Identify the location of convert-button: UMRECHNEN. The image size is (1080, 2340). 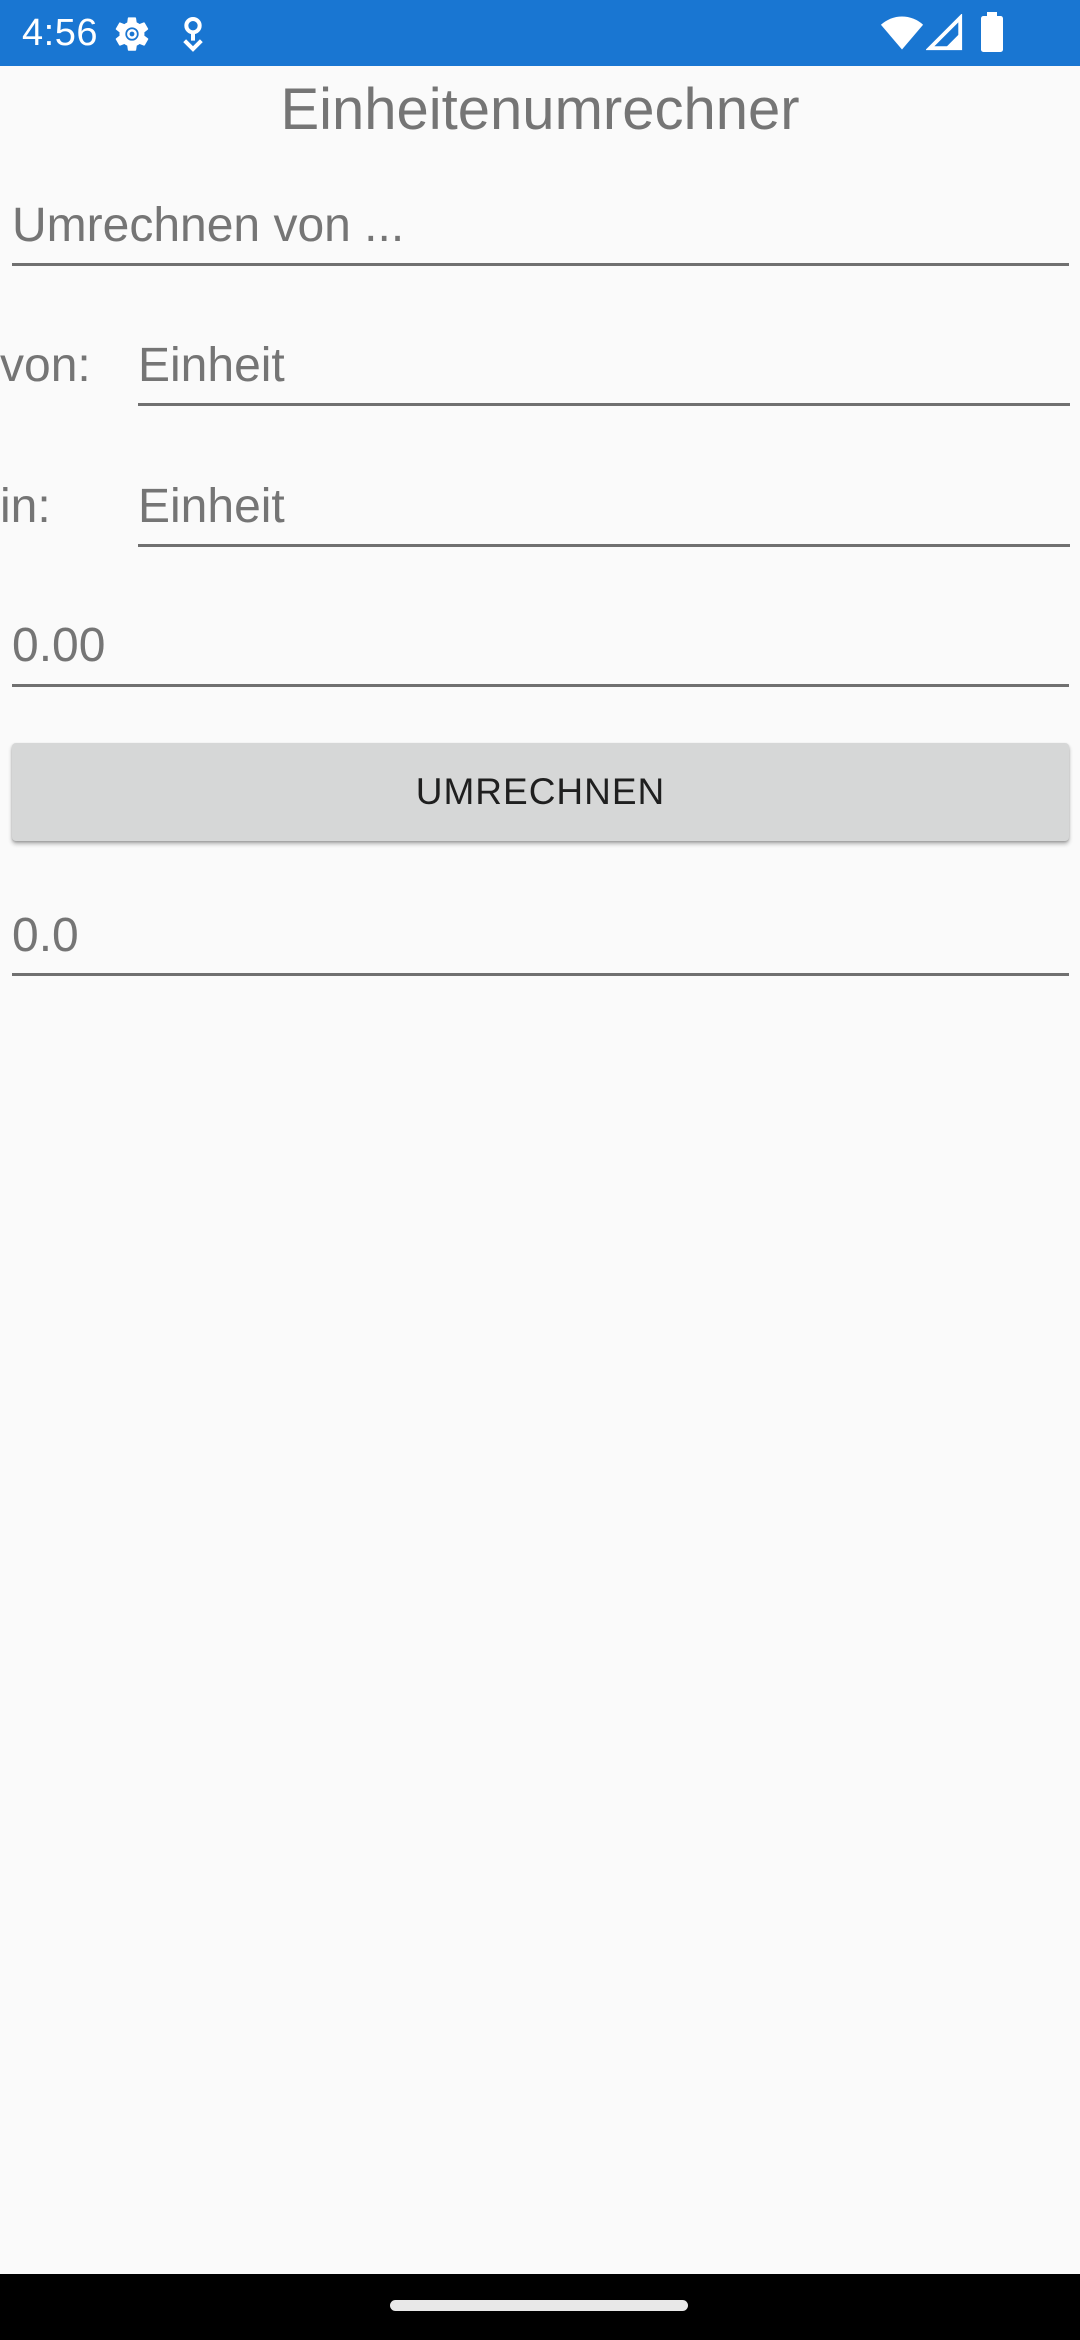
(540, 792).